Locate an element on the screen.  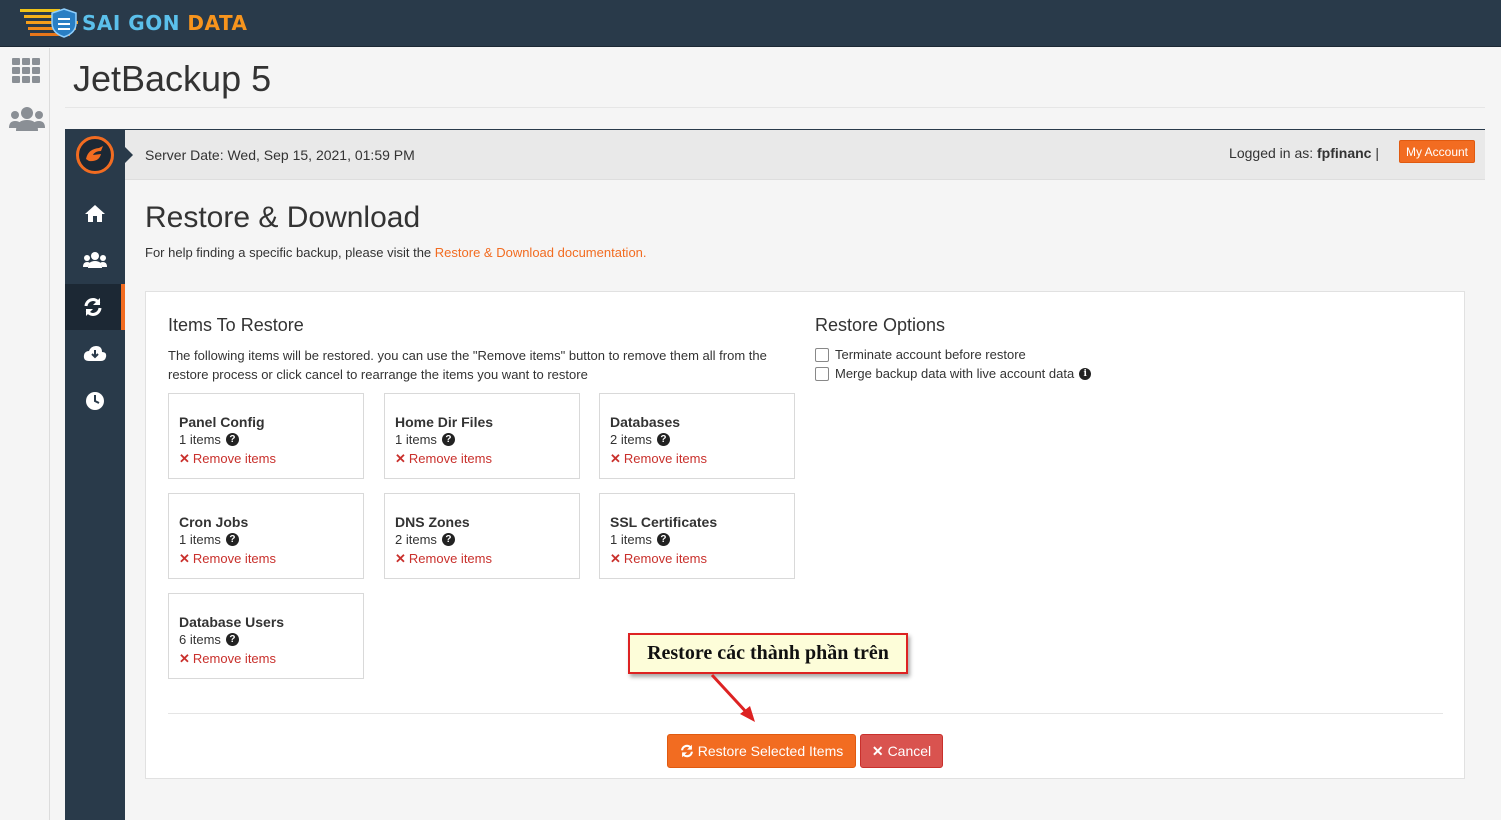
logged-in-user: fpfinanc is located at coordinates (1344, 153).